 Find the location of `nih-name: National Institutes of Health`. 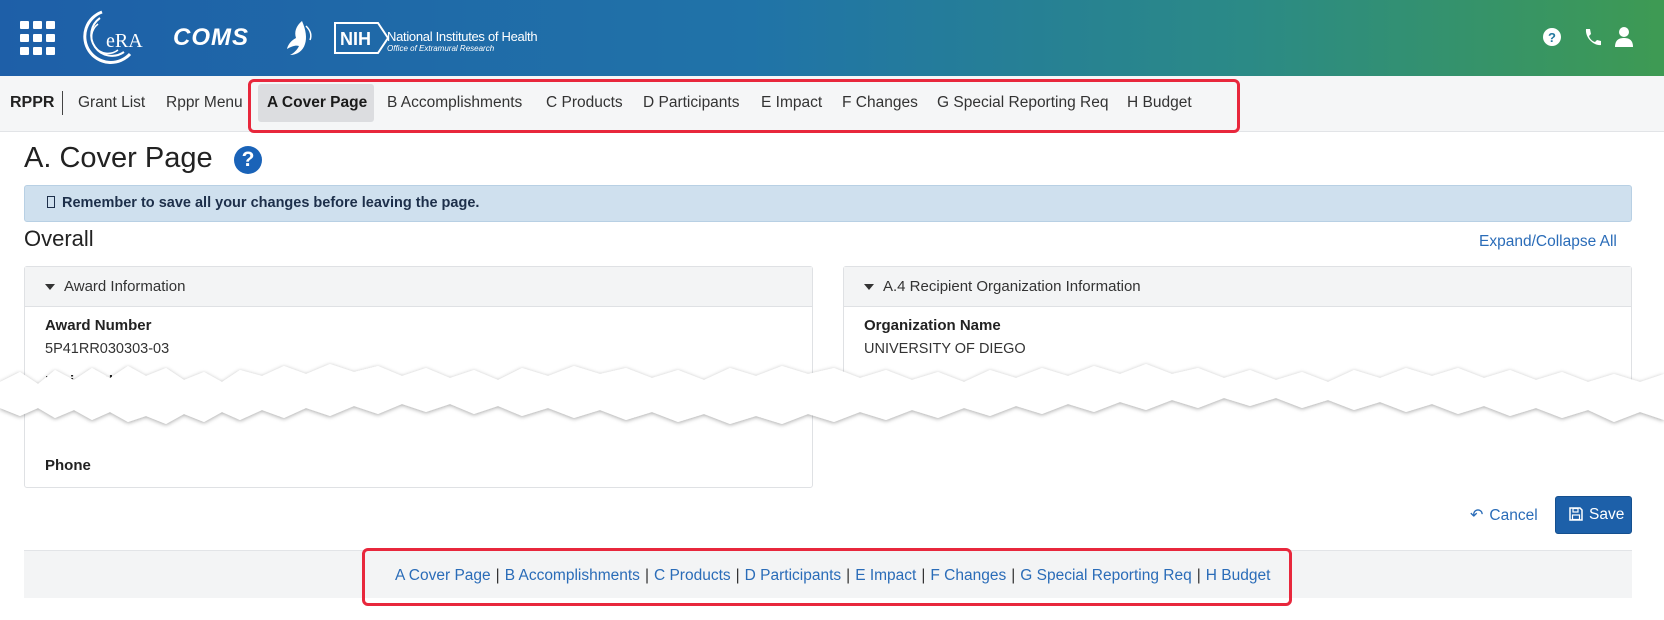

nih-name: National Institutes of Health is located at coordinates (462, 36).